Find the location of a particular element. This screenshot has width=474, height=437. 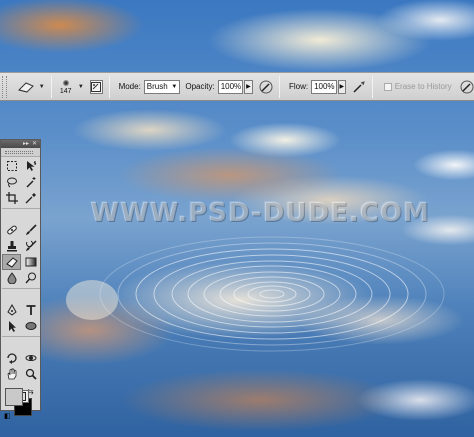

clone-stamp-icon is located at coordinates (11, 246).